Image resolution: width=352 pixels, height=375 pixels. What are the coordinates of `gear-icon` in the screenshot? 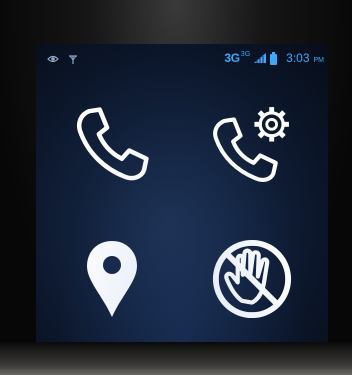 It's located at (271, 124).